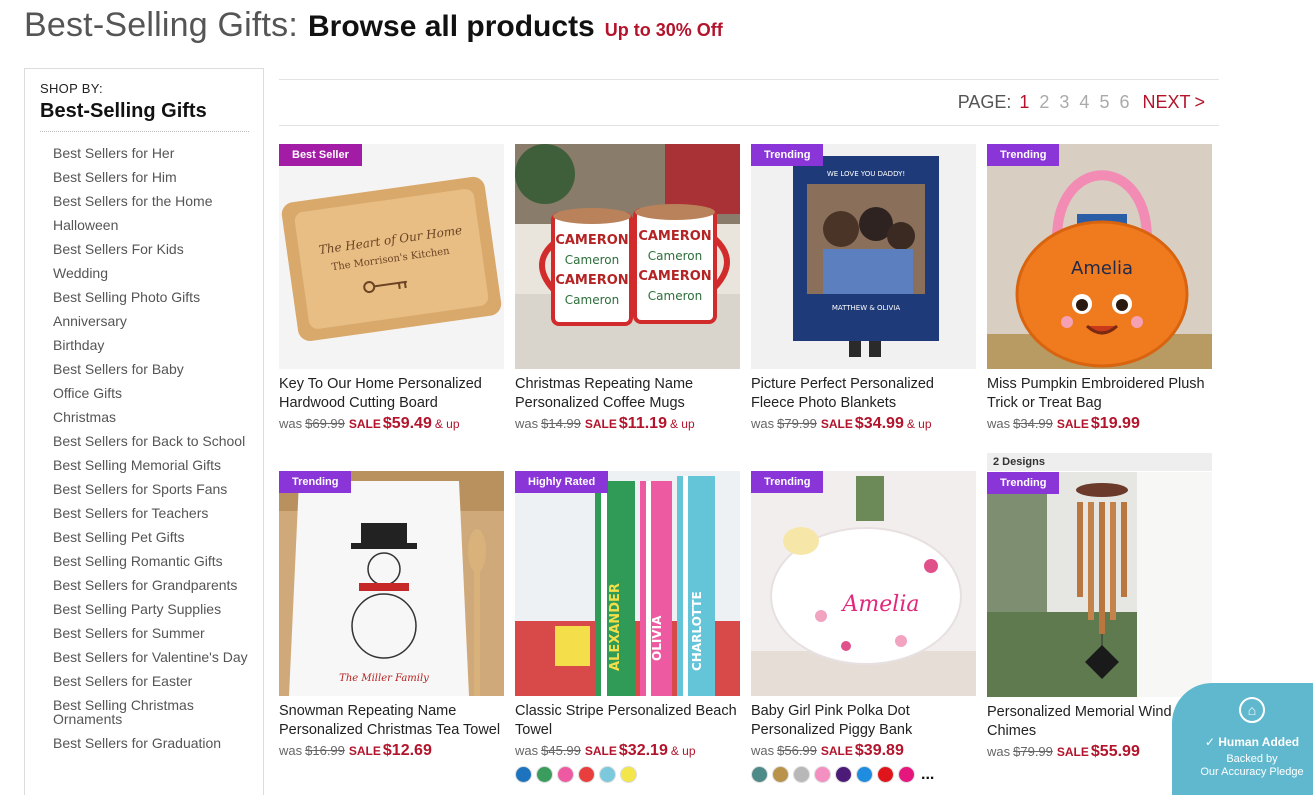 This screenshot has width=1313, height=795. Describe the element at coordinates (151, 633) in the screenshot. I see `sidebar-item: Best Sellers for Summer` at that location.